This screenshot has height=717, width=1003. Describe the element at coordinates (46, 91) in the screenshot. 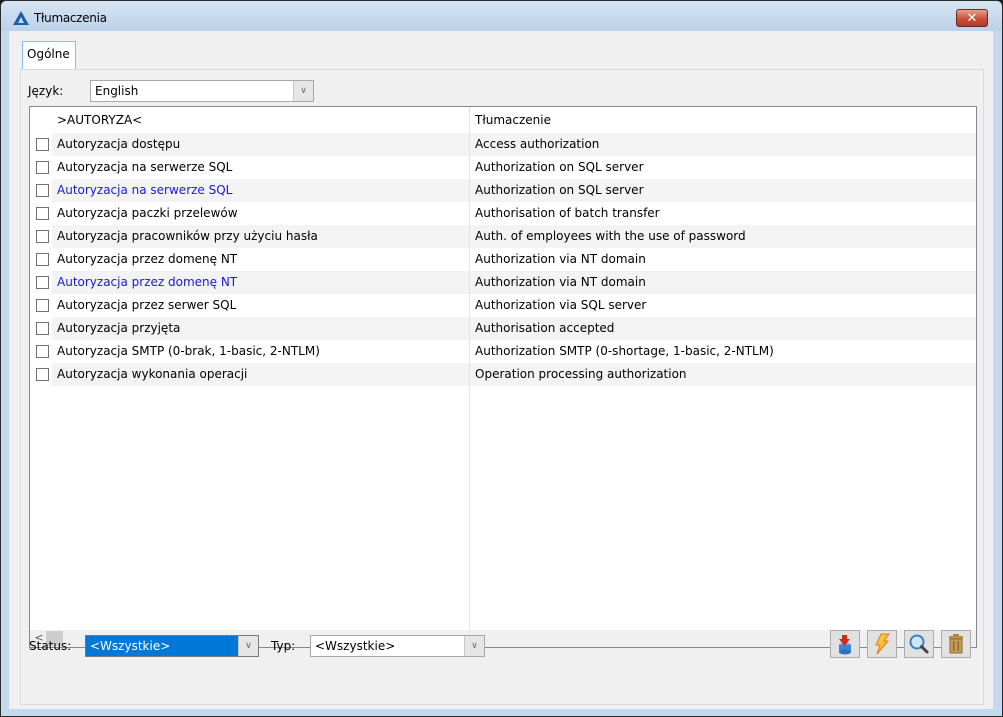

I see `language-label: Język:` at that location.